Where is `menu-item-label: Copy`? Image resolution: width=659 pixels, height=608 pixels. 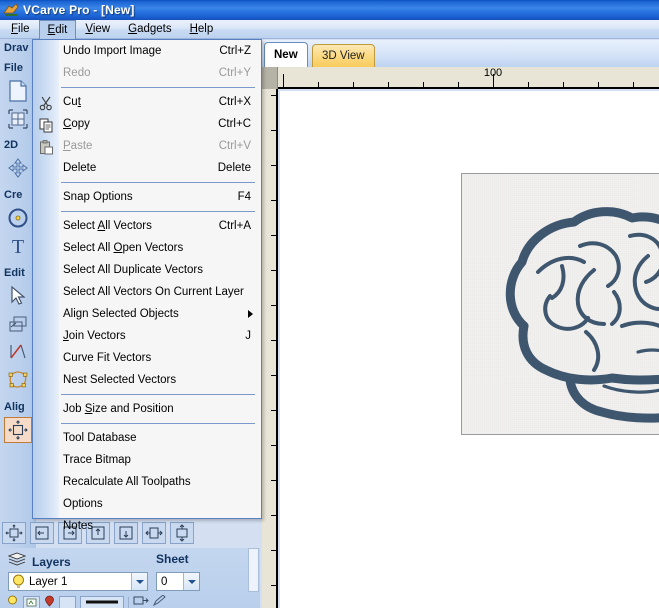 menu-item-label: Copy is located at coordinates (76, 124).